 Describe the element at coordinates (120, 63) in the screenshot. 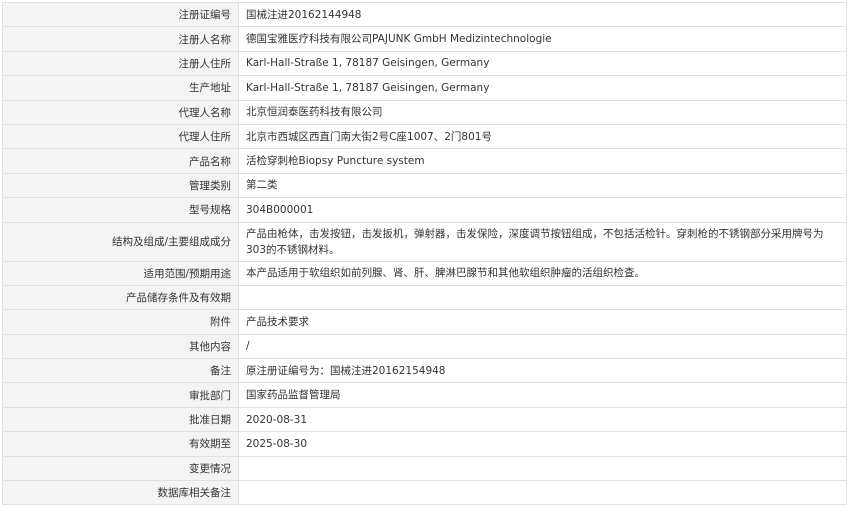

I see `row-label: 注册人住所` at that location.